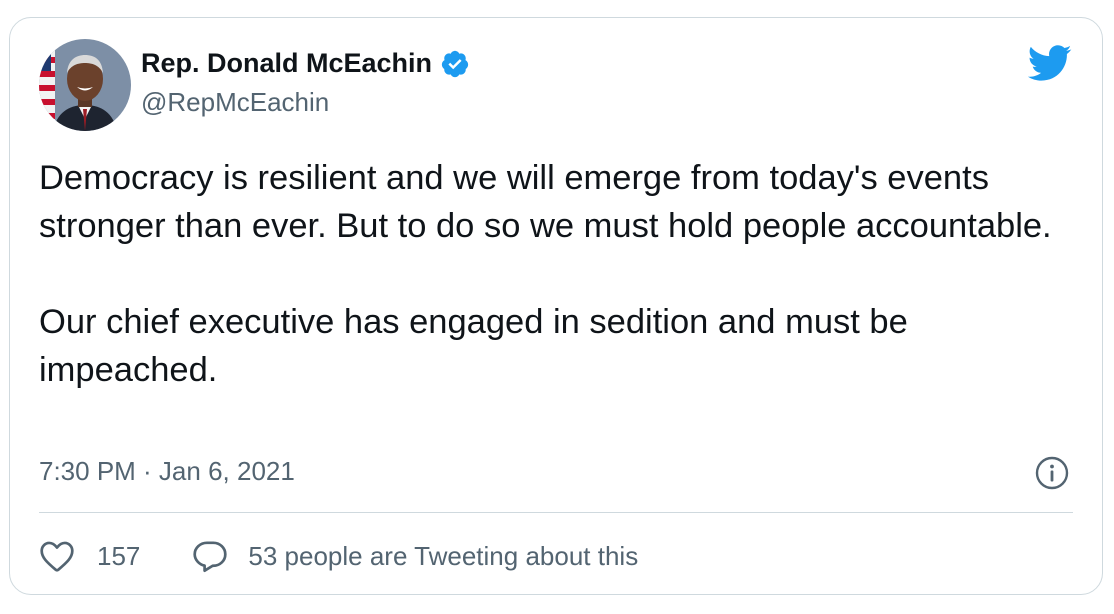  What do you see at coordinates (167, 471) in the screenshot?
I see `tweet-timestamp: 7:30 PM · Jan 6, 2021` at bounding box center [167, 471].